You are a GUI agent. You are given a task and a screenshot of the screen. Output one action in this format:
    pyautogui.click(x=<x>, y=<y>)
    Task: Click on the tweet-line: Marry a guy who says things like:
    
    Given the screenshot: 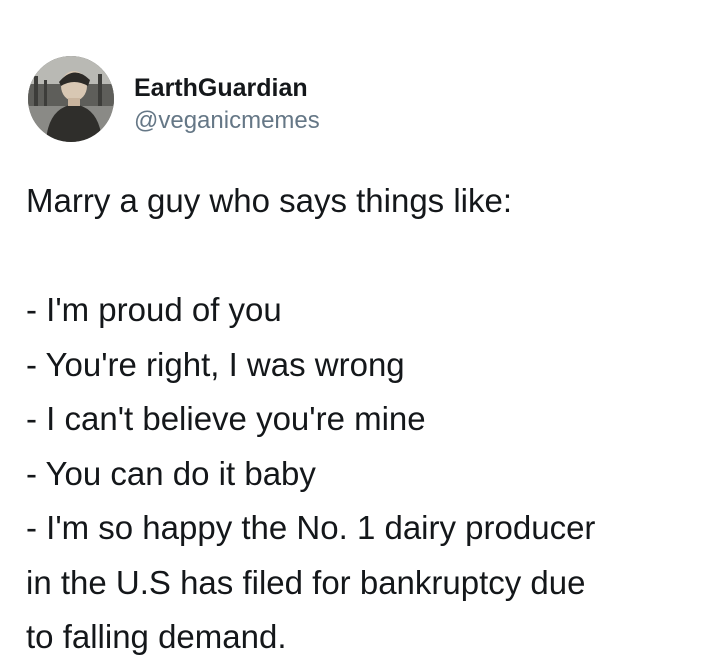 What is the action you would take?
    pyautogui.click(x=269, y=200)
    